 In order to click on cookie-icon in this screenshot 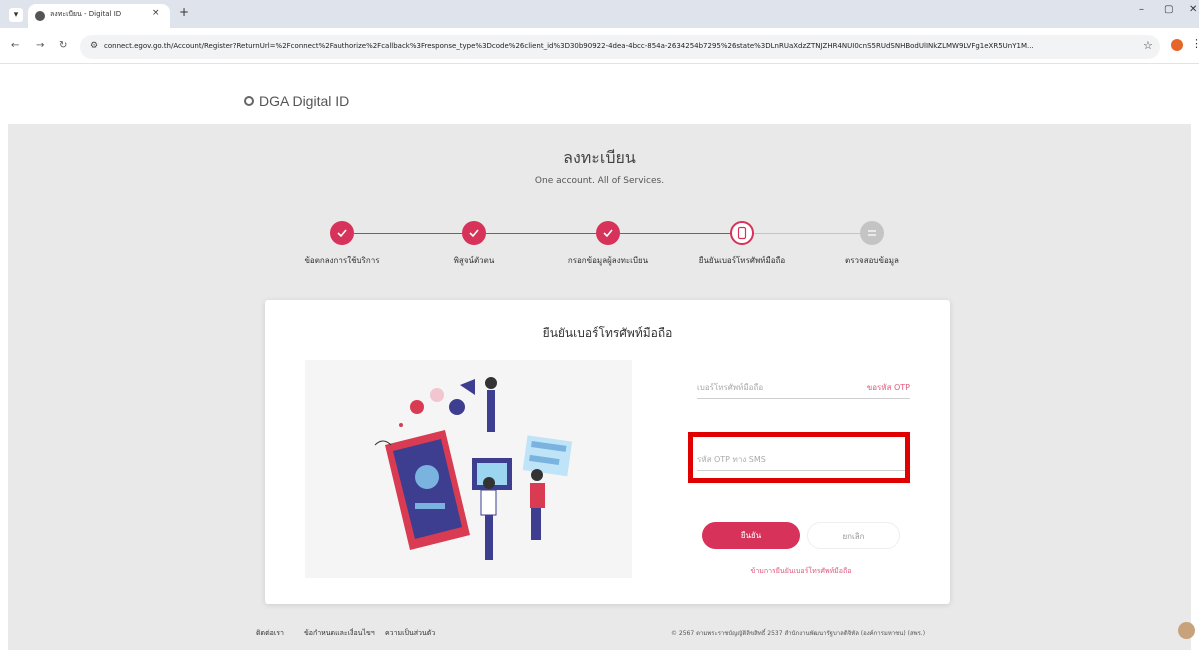, I will do `click(1186, 630)`.